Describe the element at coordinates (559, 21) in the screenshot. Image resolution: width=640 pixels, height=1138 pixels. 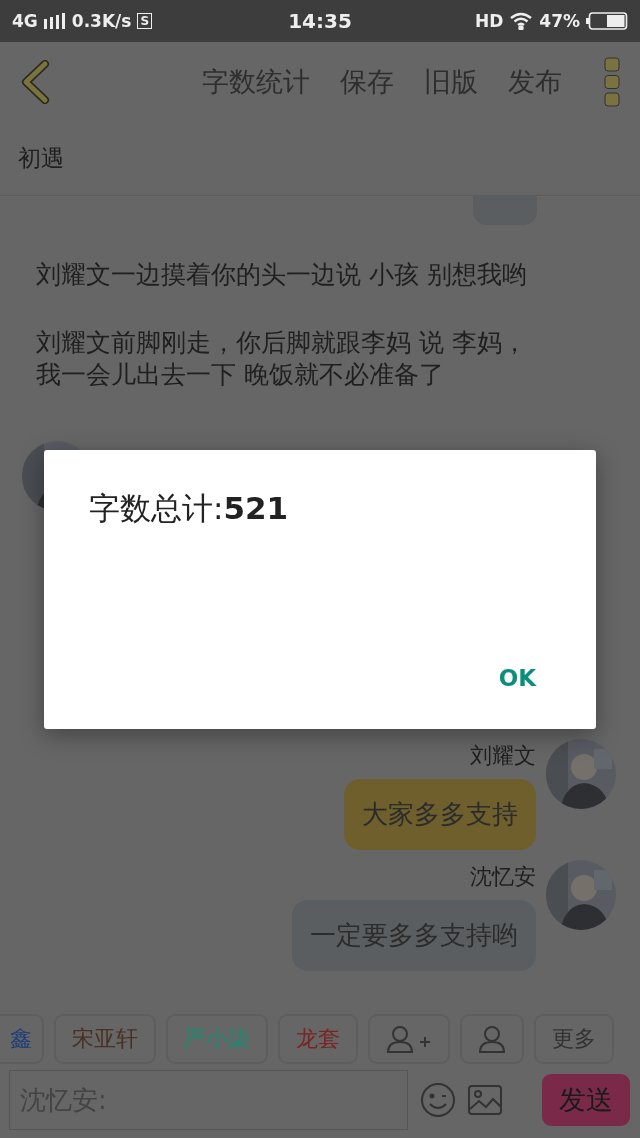
I see `battery-percent: 47%` at that location.